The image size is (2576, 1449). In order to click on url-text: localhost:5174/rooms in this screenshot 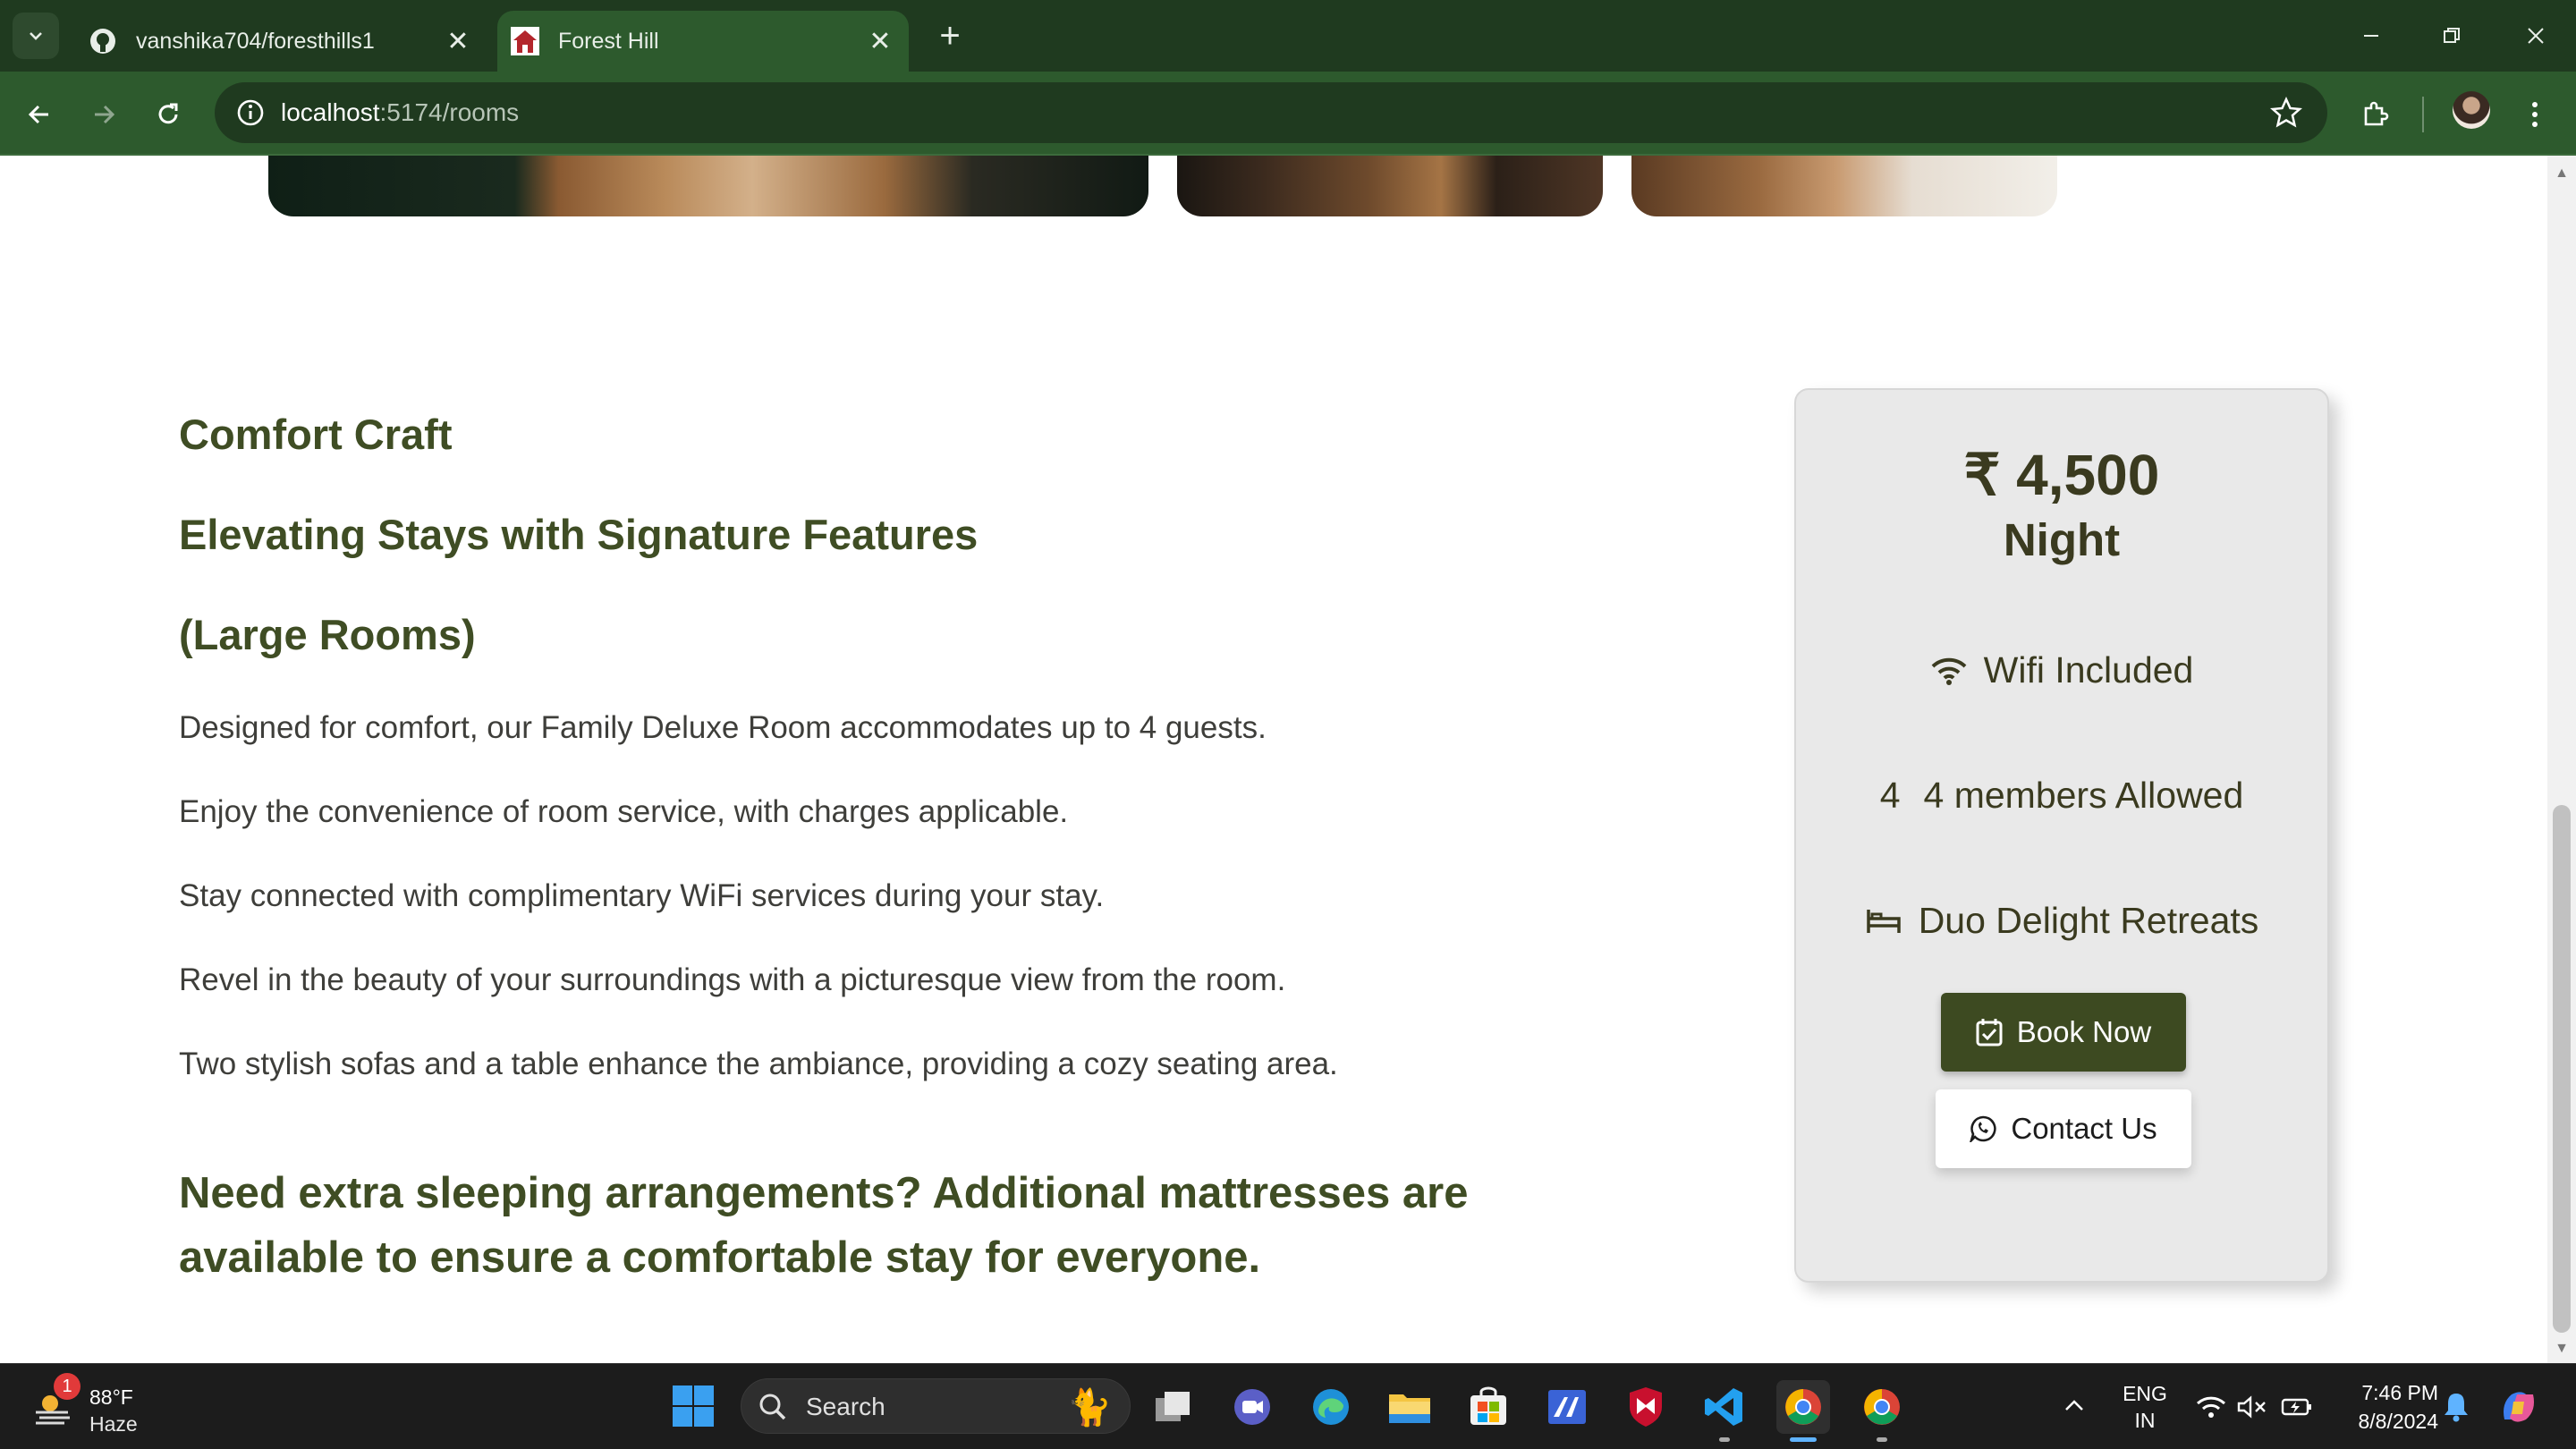, I will do `click(400, 112)`.